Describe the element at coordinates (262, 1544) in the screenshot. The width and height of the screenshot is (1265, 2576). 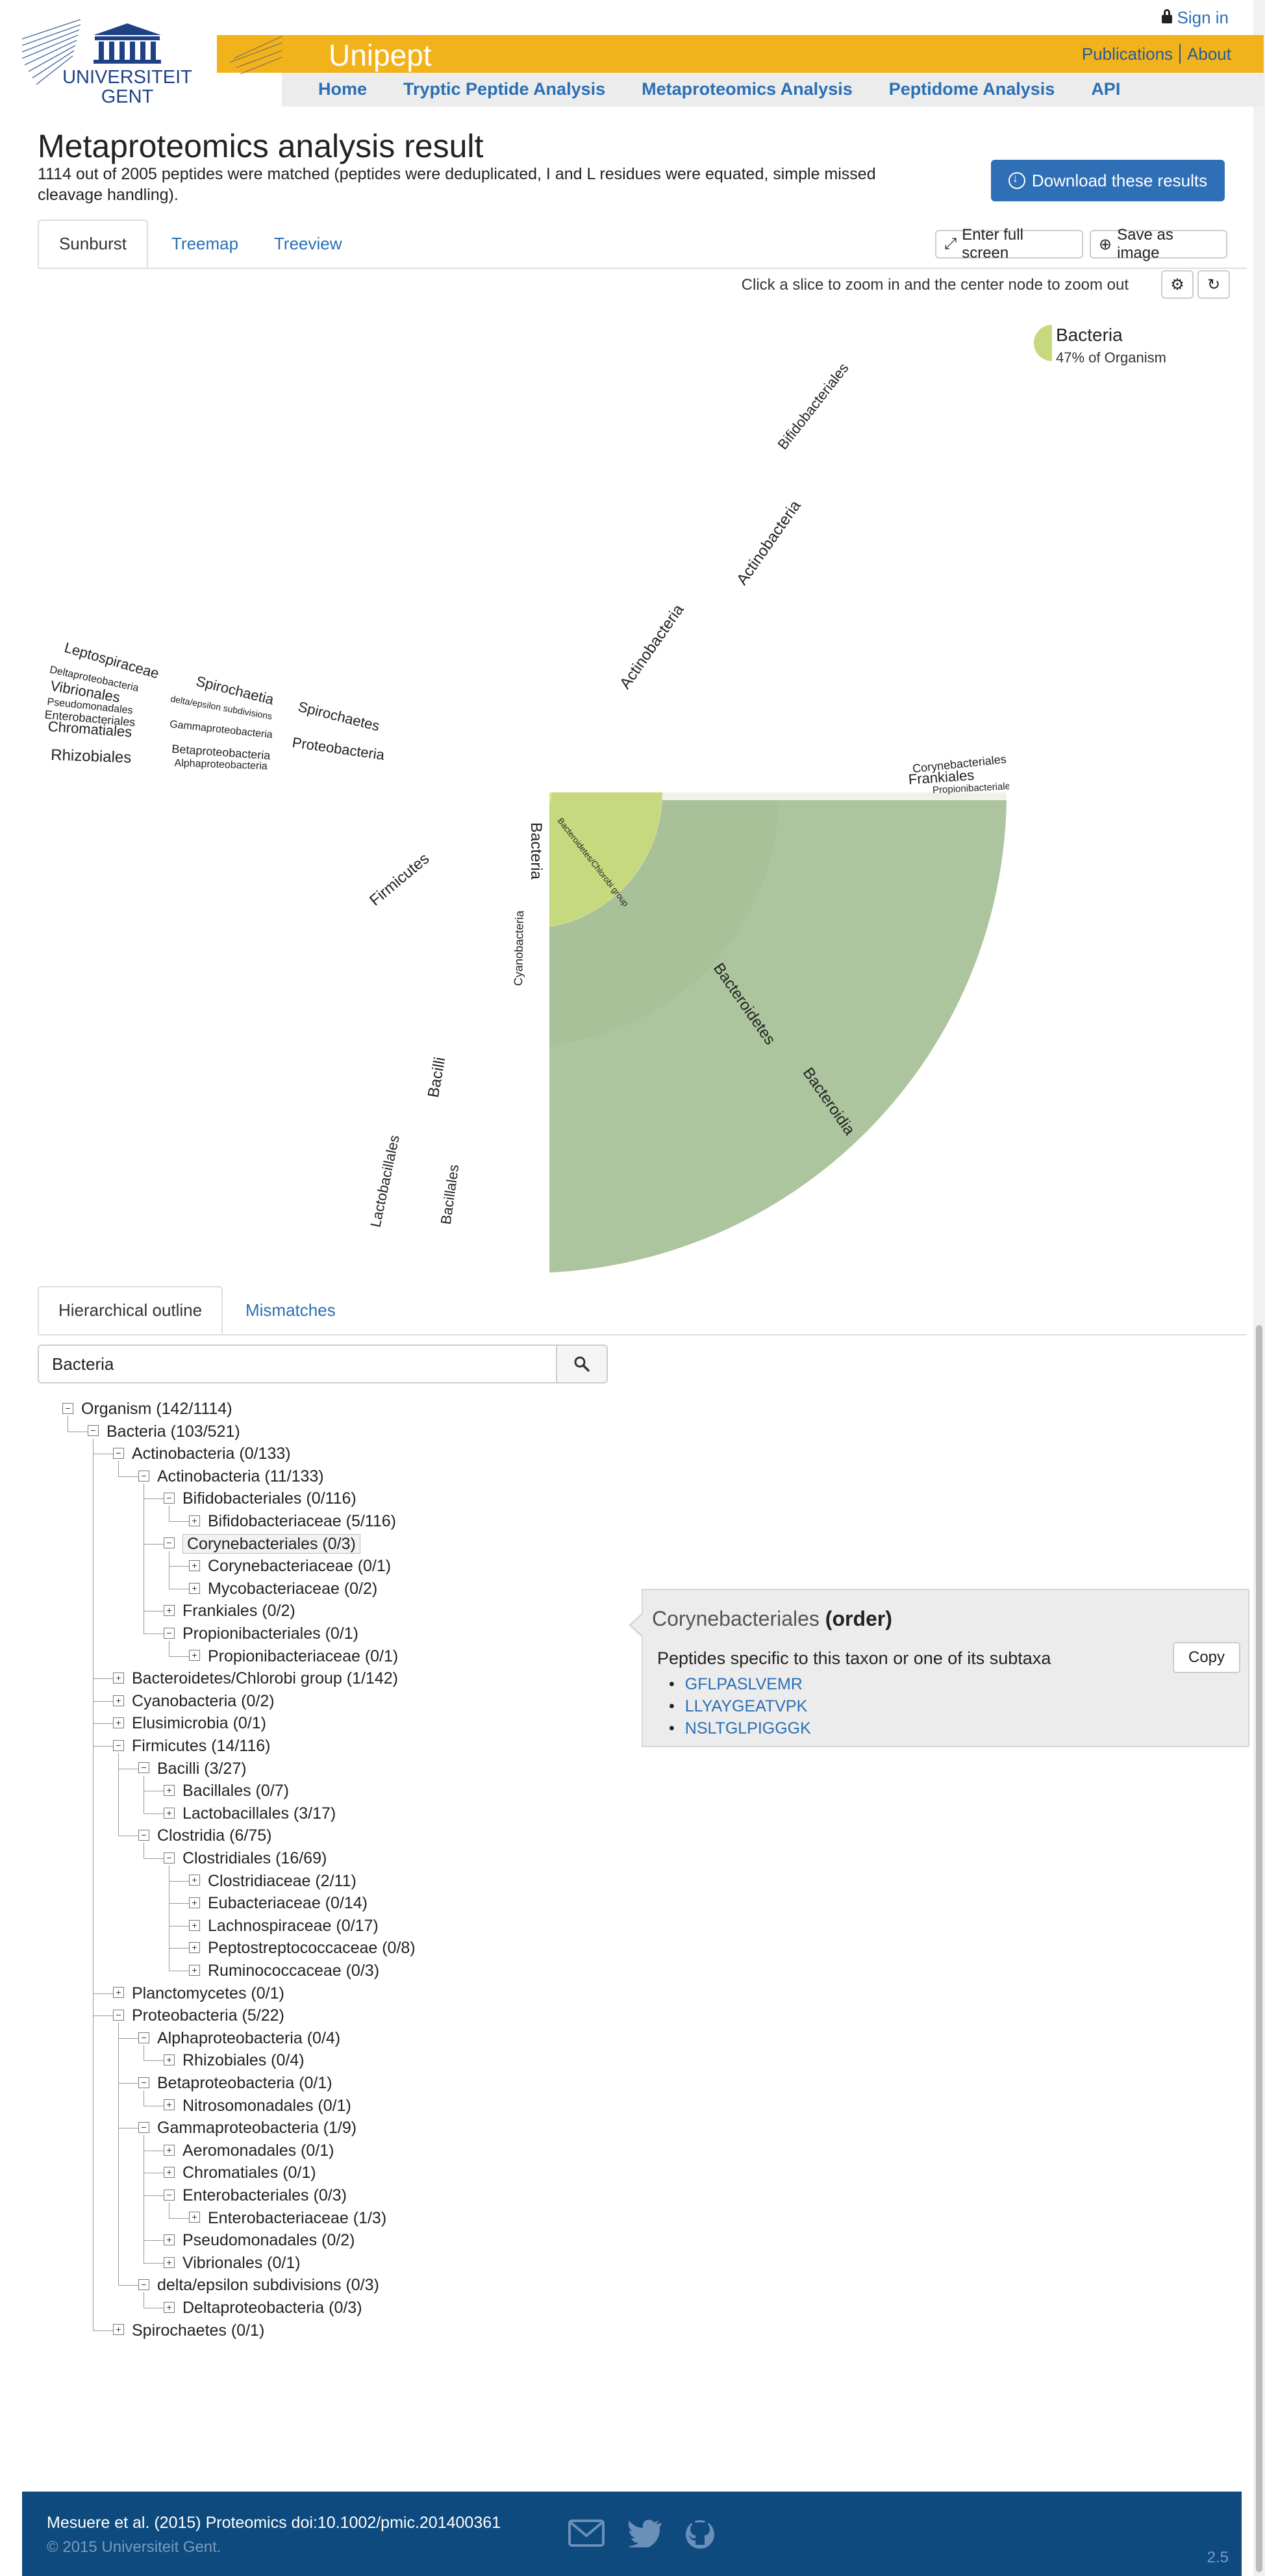
I see `tree-node: − Corynebacteriales (0/3)` at that location.